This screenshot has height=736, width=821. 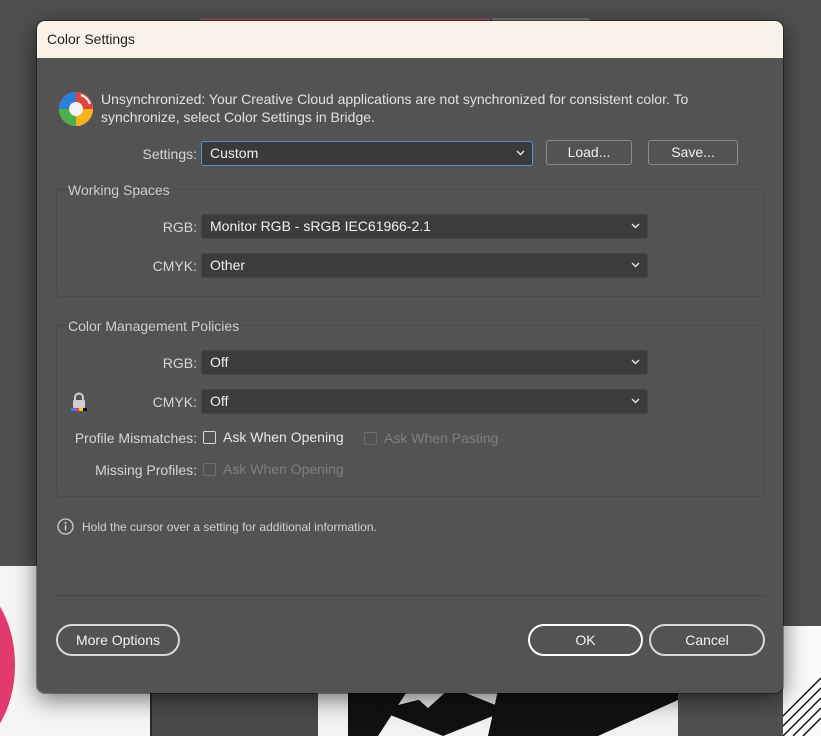 I want to click on missing-ask-opening-checkbox: Ask When Opening, so click(x=273, y=469).